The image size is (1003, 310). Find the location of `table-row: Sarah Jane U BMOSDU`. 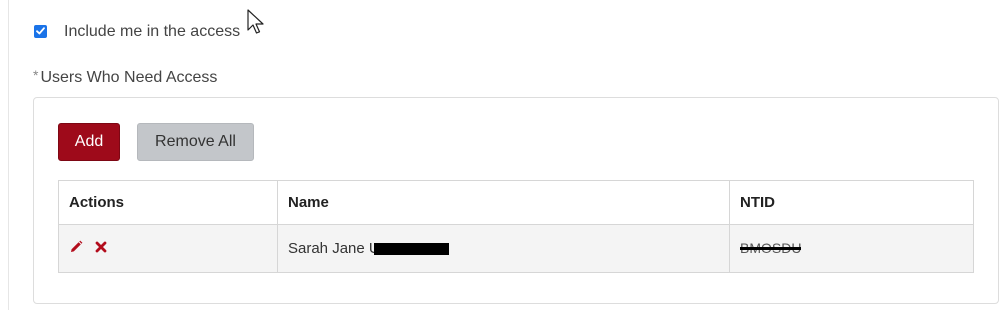

table-row: Sarah Jane U BMOSDU is located at coordinates (516, 248).